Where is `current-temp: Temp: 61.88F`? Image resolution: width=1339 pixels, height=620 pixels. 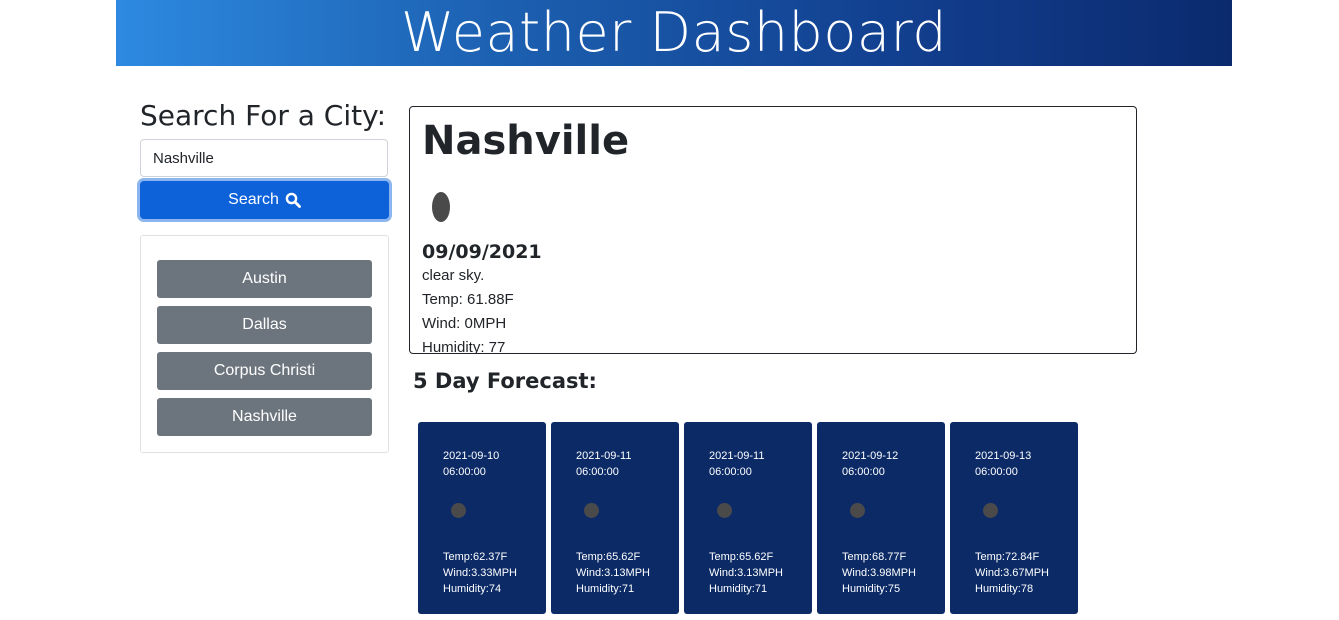 current-temp: Temp: 61.88F is located at coordinates (468, 299).